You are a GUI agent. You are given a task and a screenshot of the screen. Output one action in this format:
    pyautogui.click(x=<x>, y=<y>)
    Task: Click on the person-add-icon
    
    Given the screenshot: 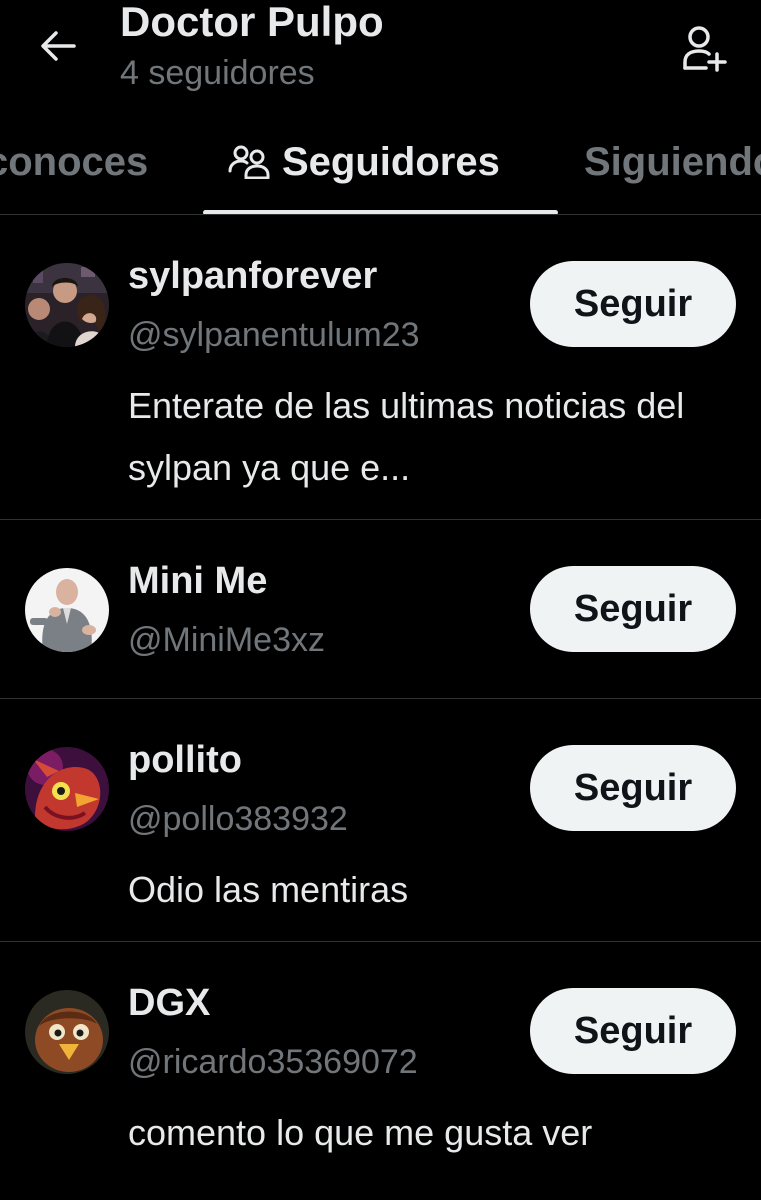 What is the action you would take?
    pyautogui.click(x=705, y=49)
    